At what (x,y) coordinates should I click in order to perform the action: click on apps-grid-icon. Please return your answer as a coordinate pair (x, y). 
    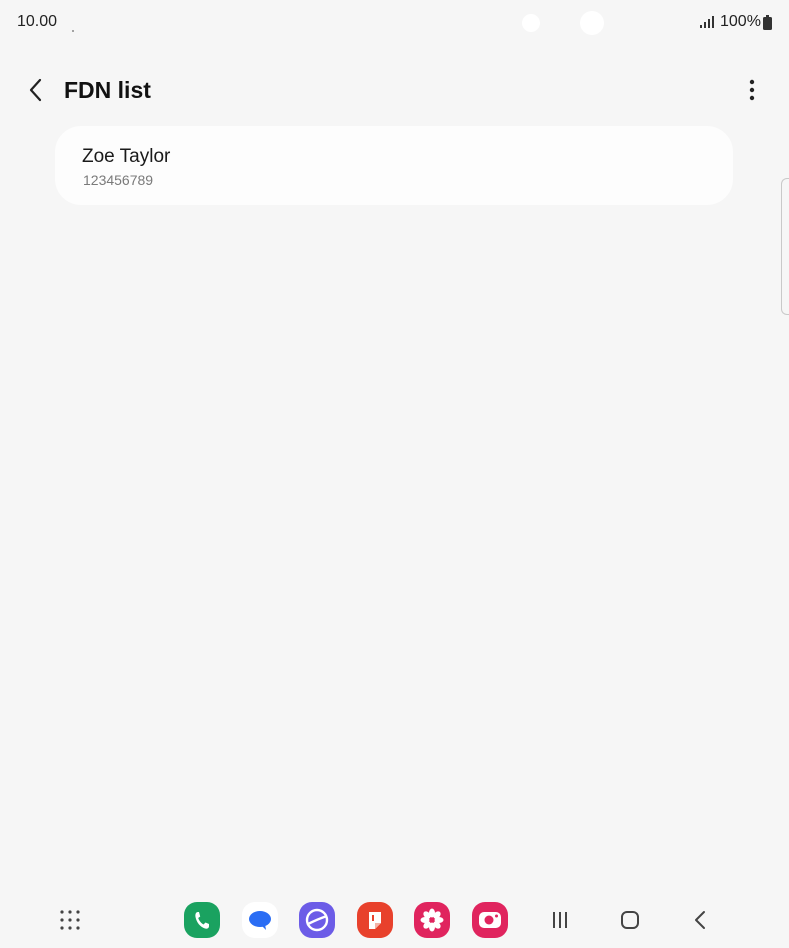
    Looking at the image, I should click on (70, 920).